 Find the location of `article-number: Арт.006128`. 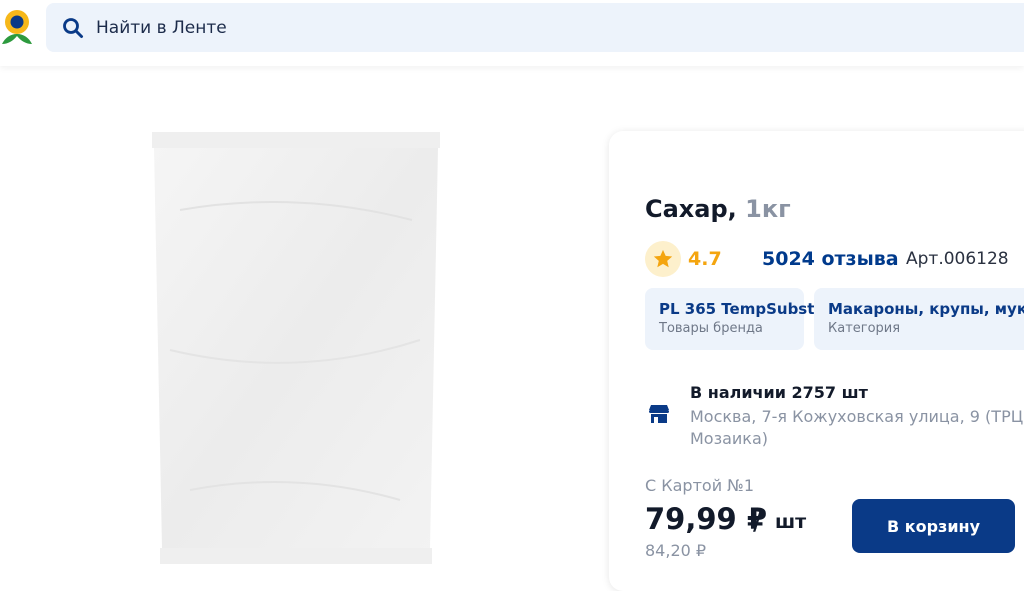

article-number: Арт.006128 is located at coordinates (957, 259).